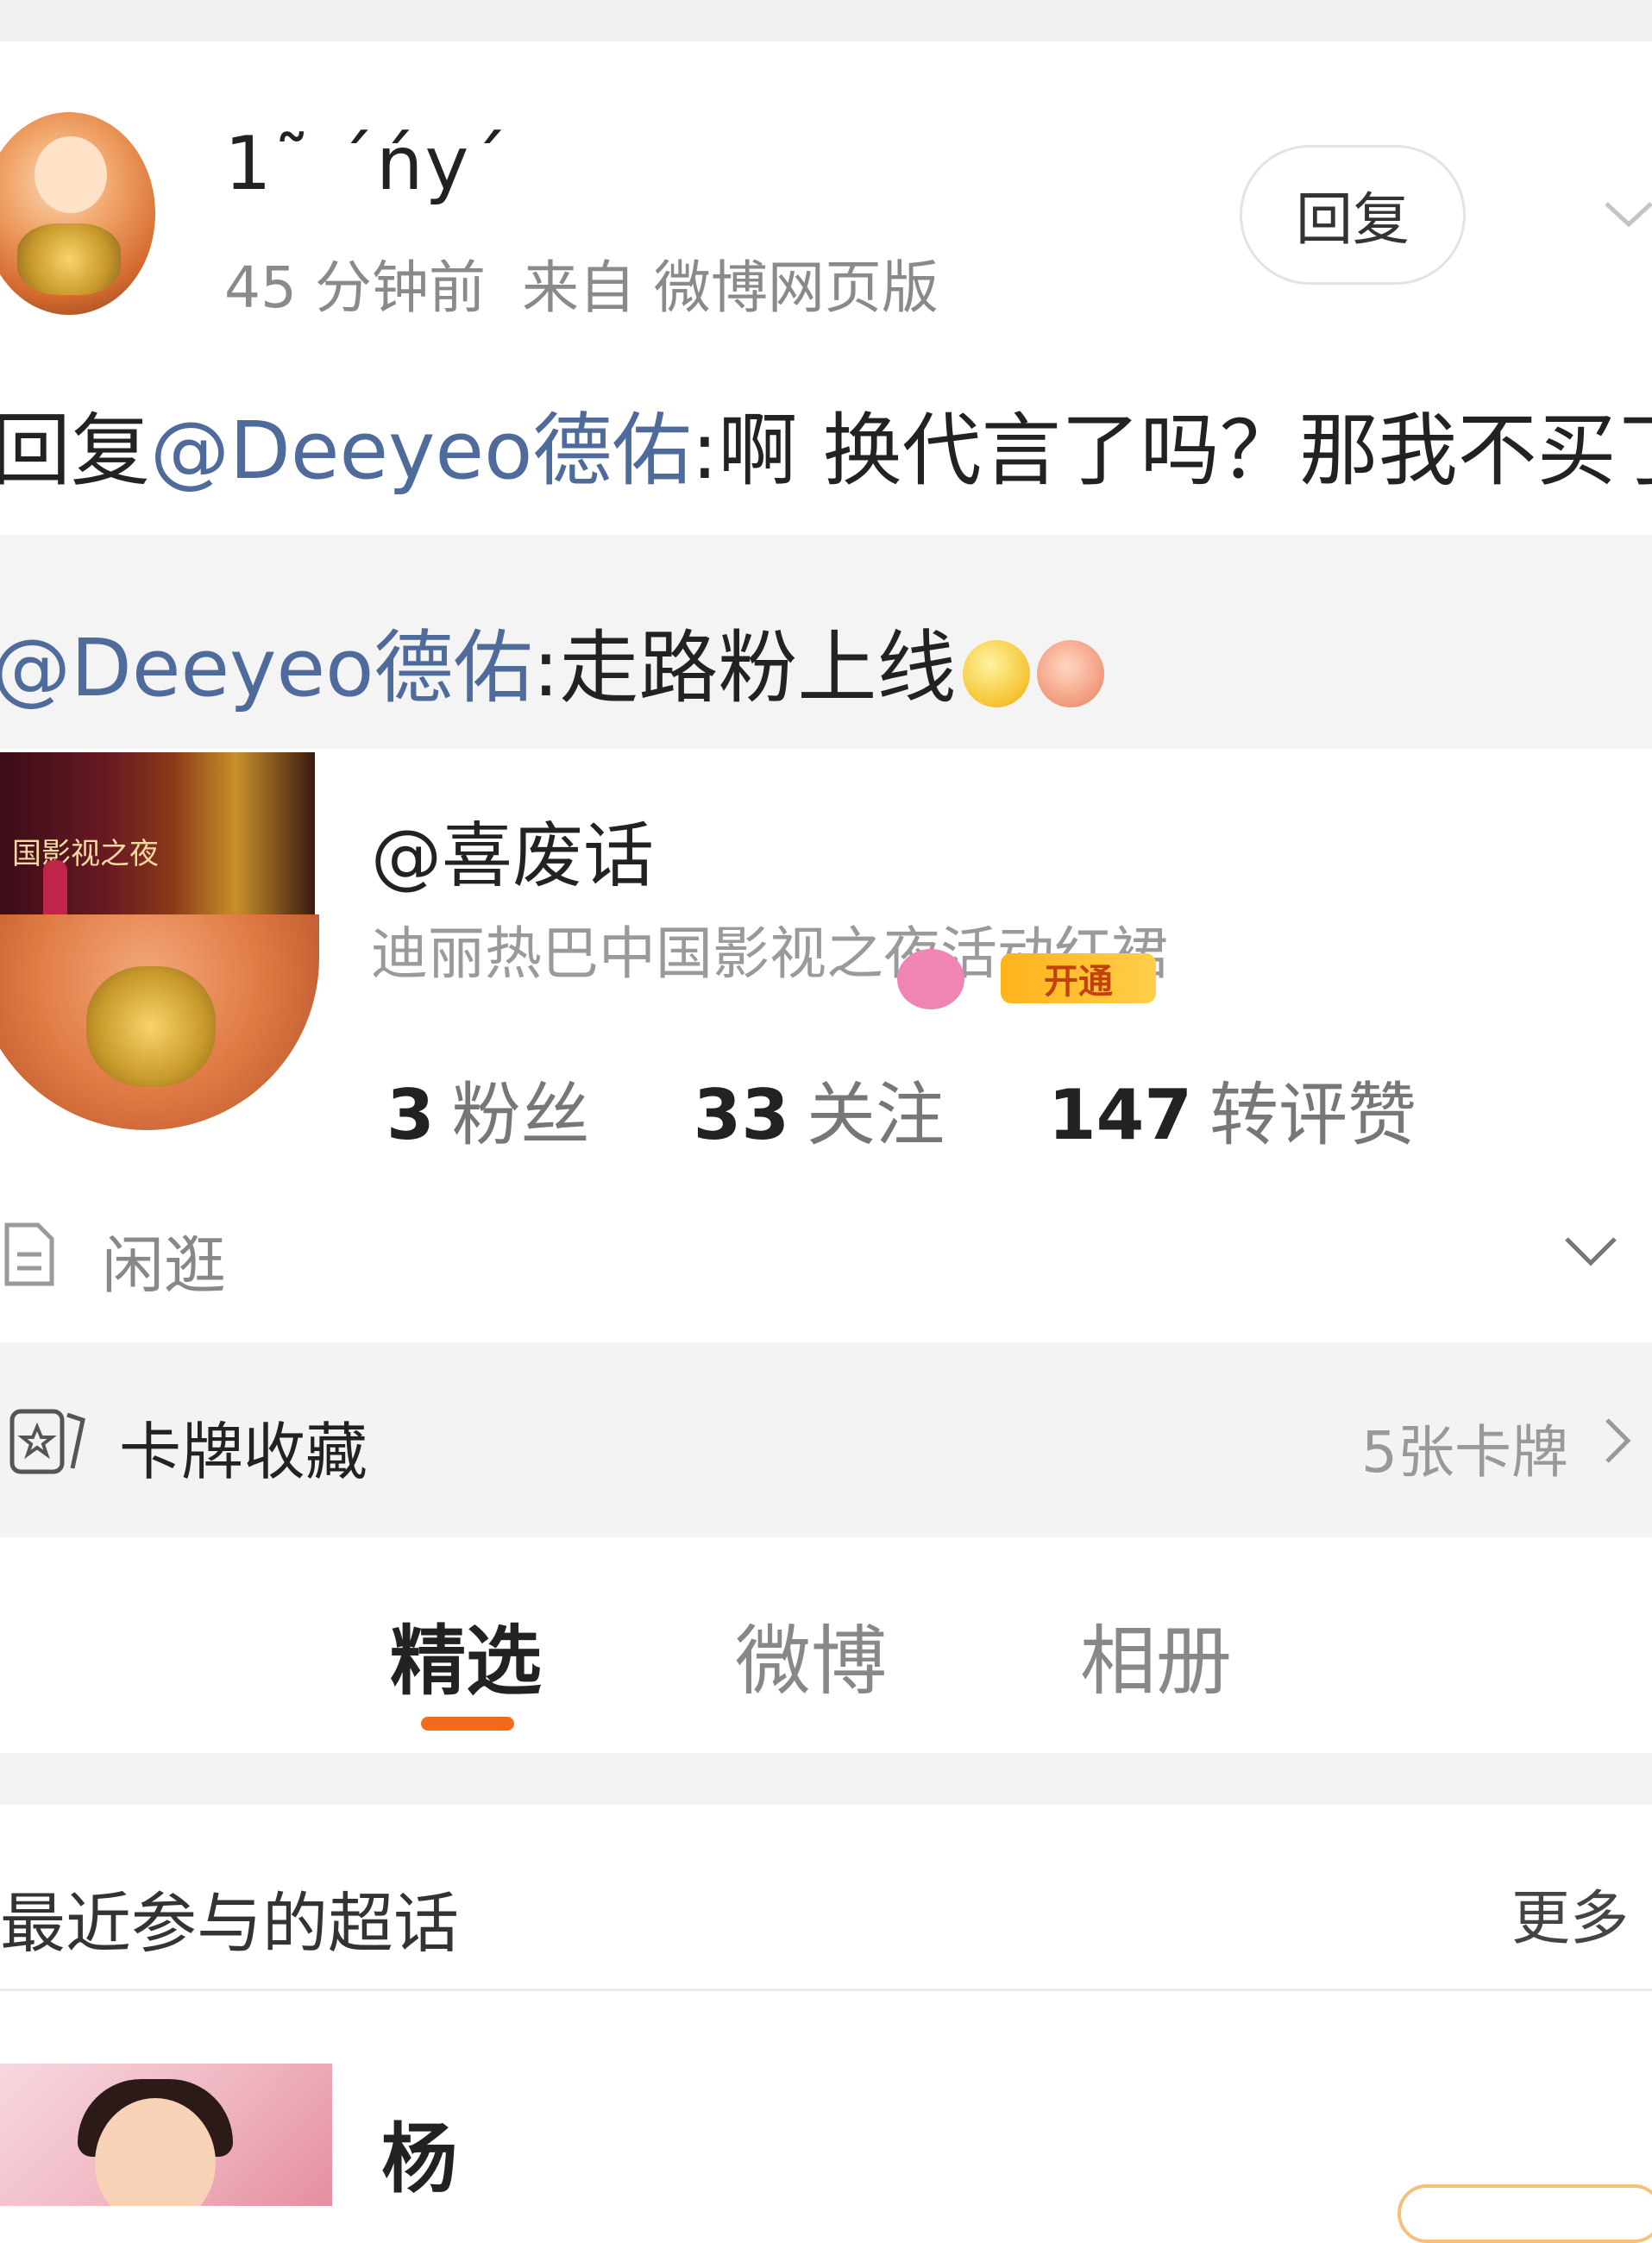 This screenshot has height=2243, width=1652. Describe the element at coordinates (744, 668) in the screenshot. I see `quoted-body-text: :走路粉上线` at that location.